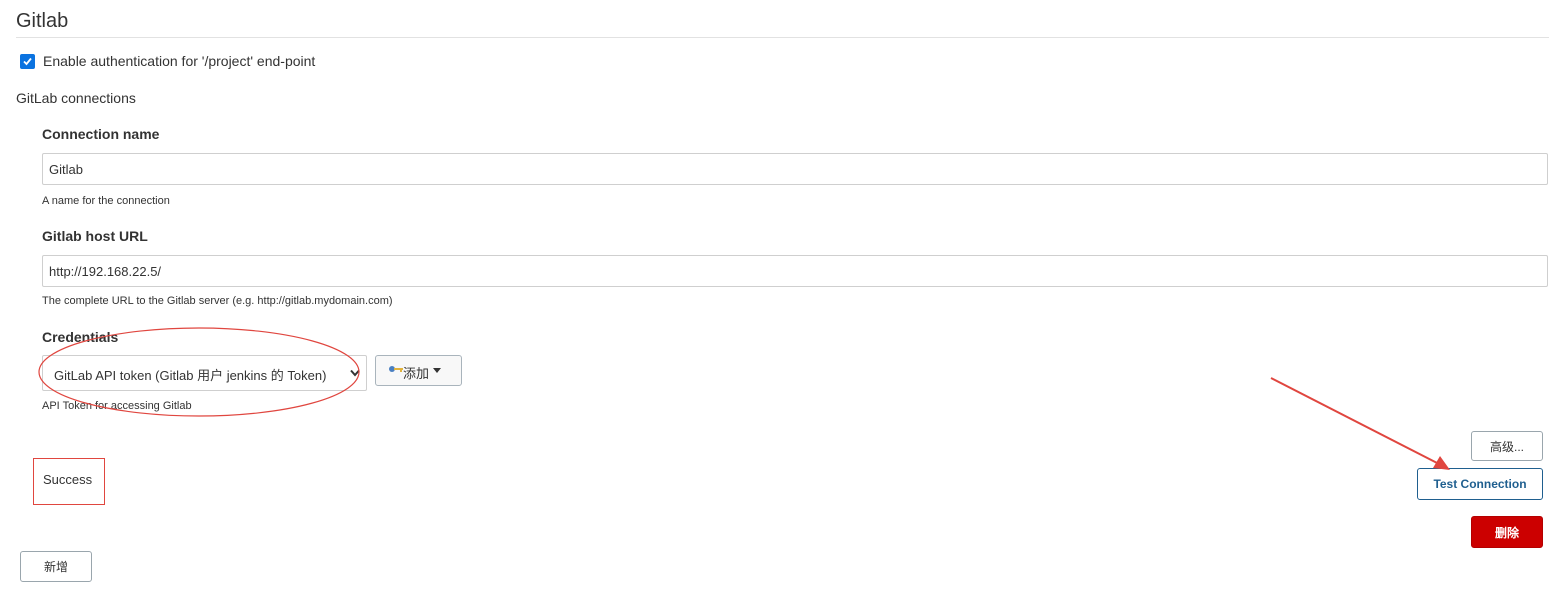 This screenshot has width=1557, height=593. Describe the element at coordinates (795, 271) in the screenshot. I see `host-url-input` at that location.